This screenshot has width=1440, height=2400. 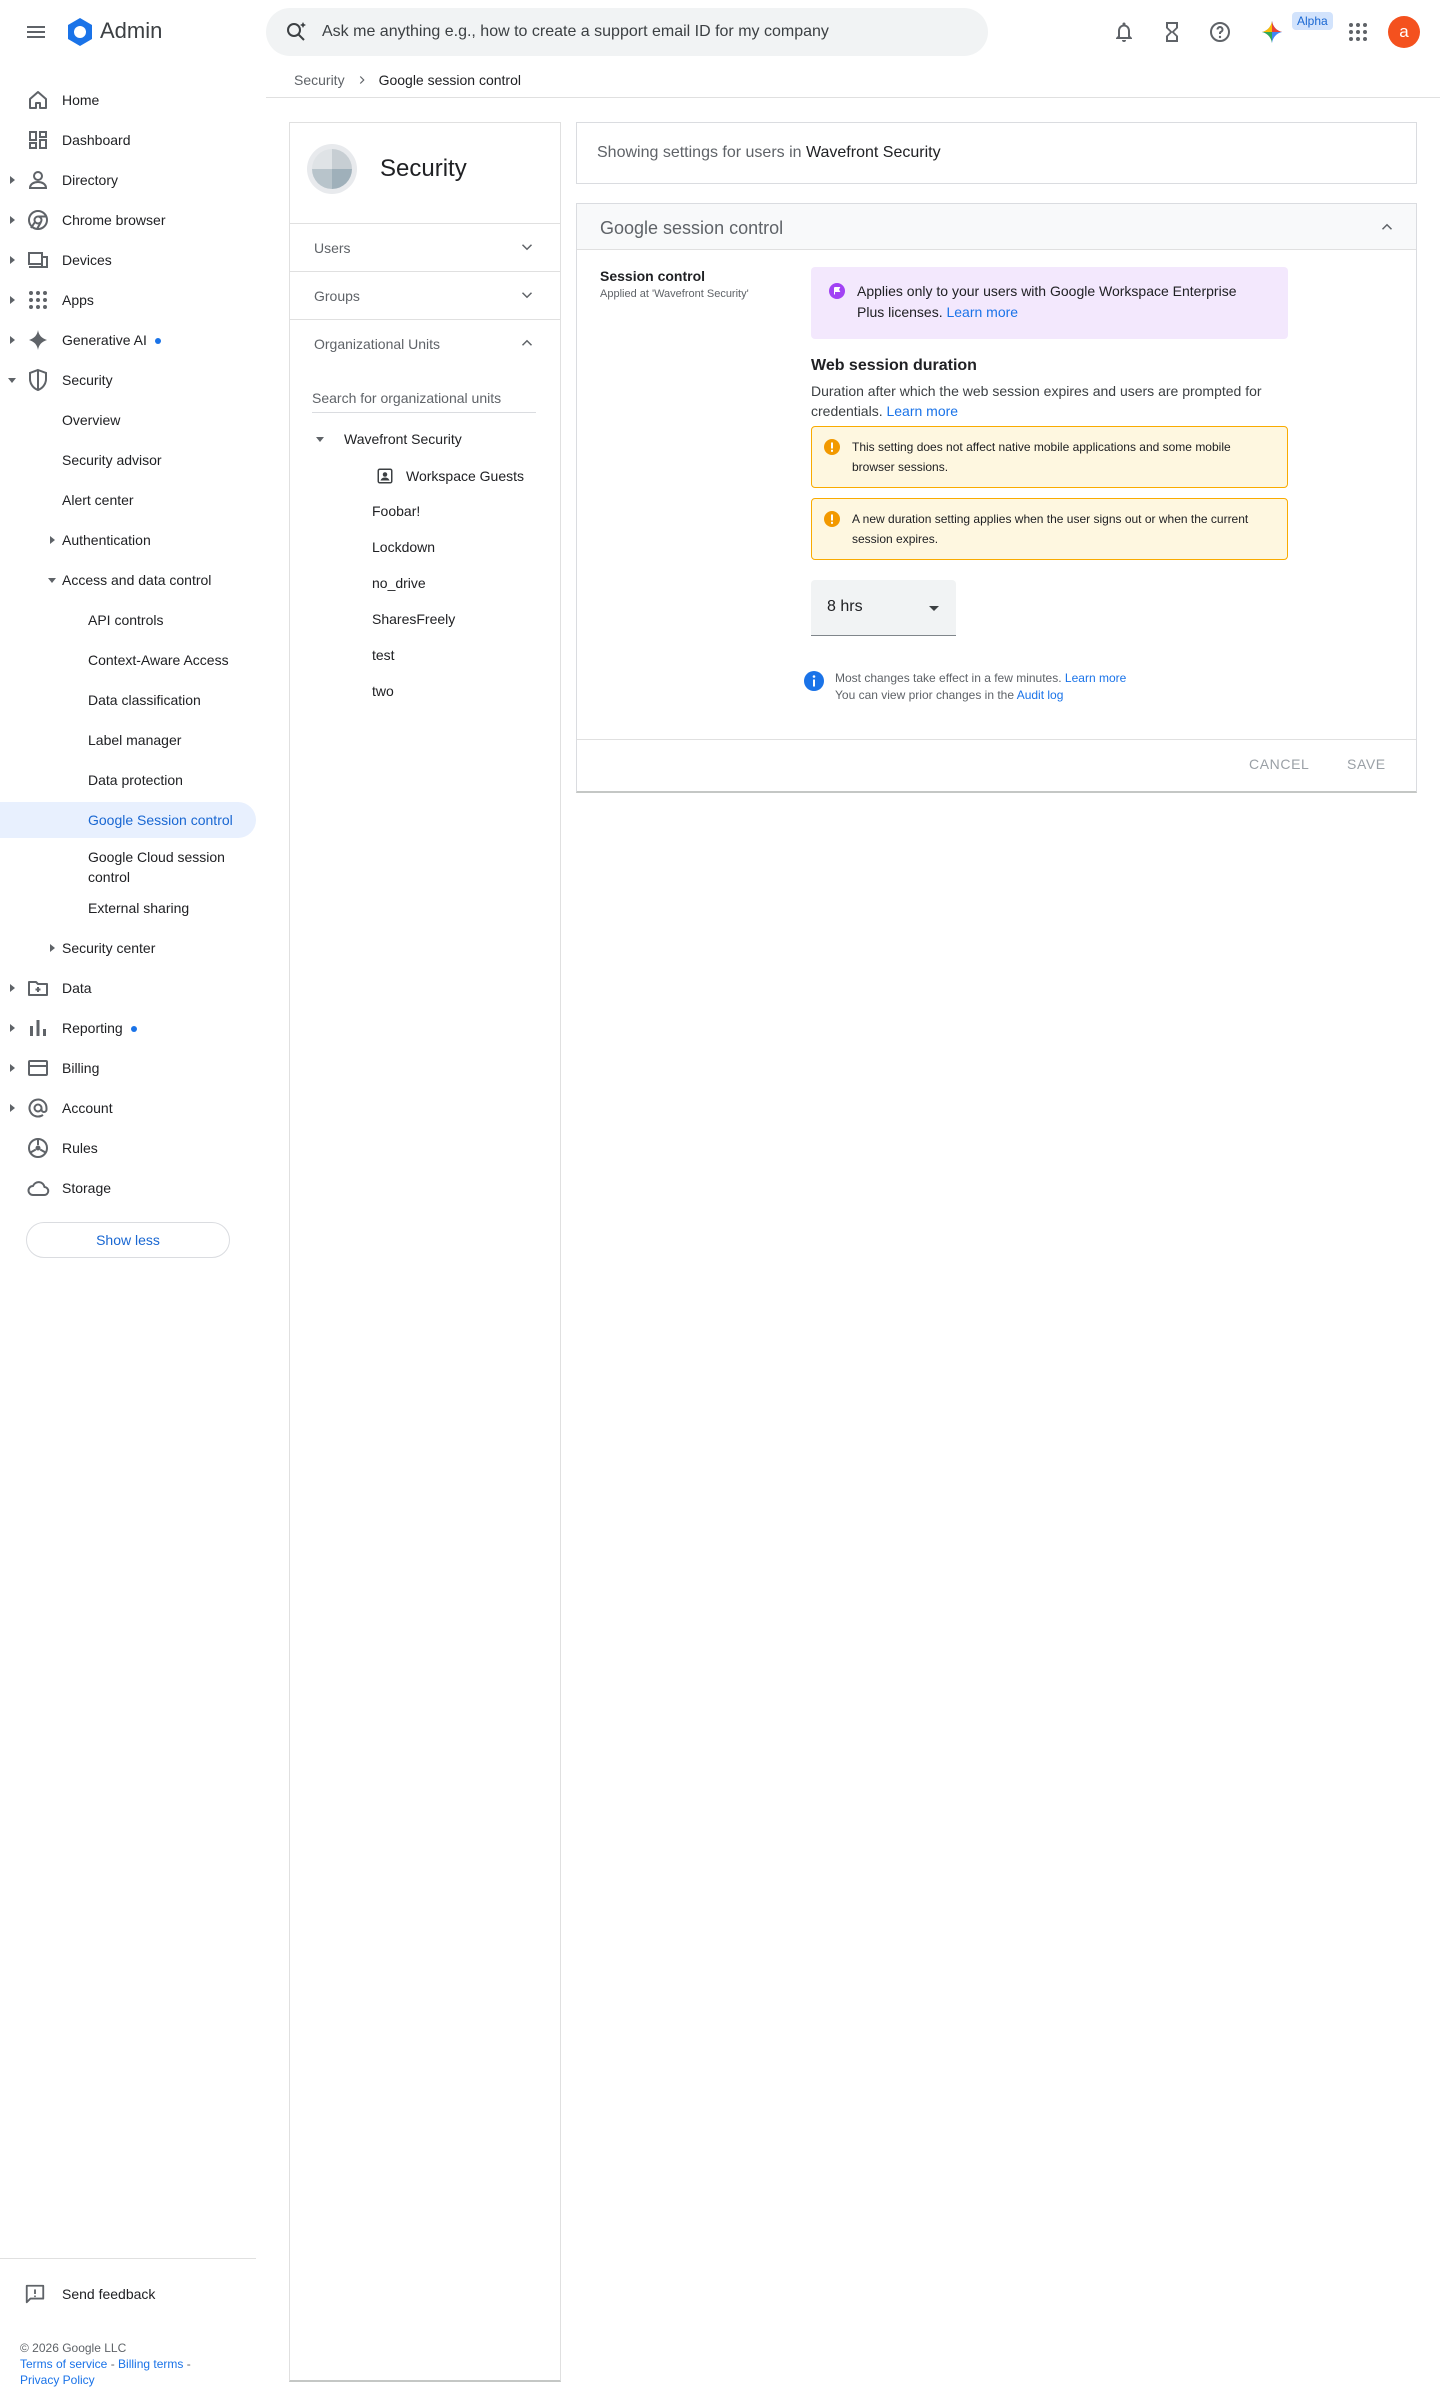 What do you see at coordinates (89, 2294) in the screenshot?
I see `send-feedback-link: Send feedback` at bounding box center [89, 2294].